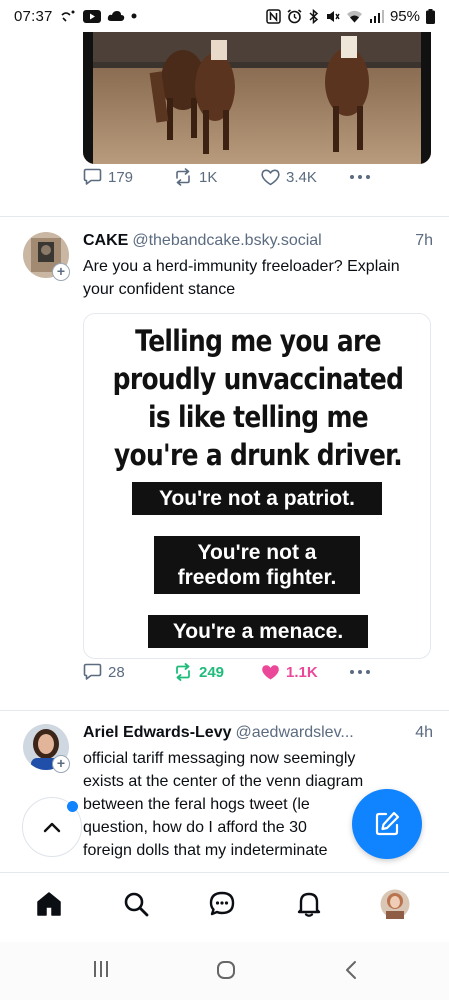 The image size is (449, 1000). I want to click on search-icon, so click(136, 904).